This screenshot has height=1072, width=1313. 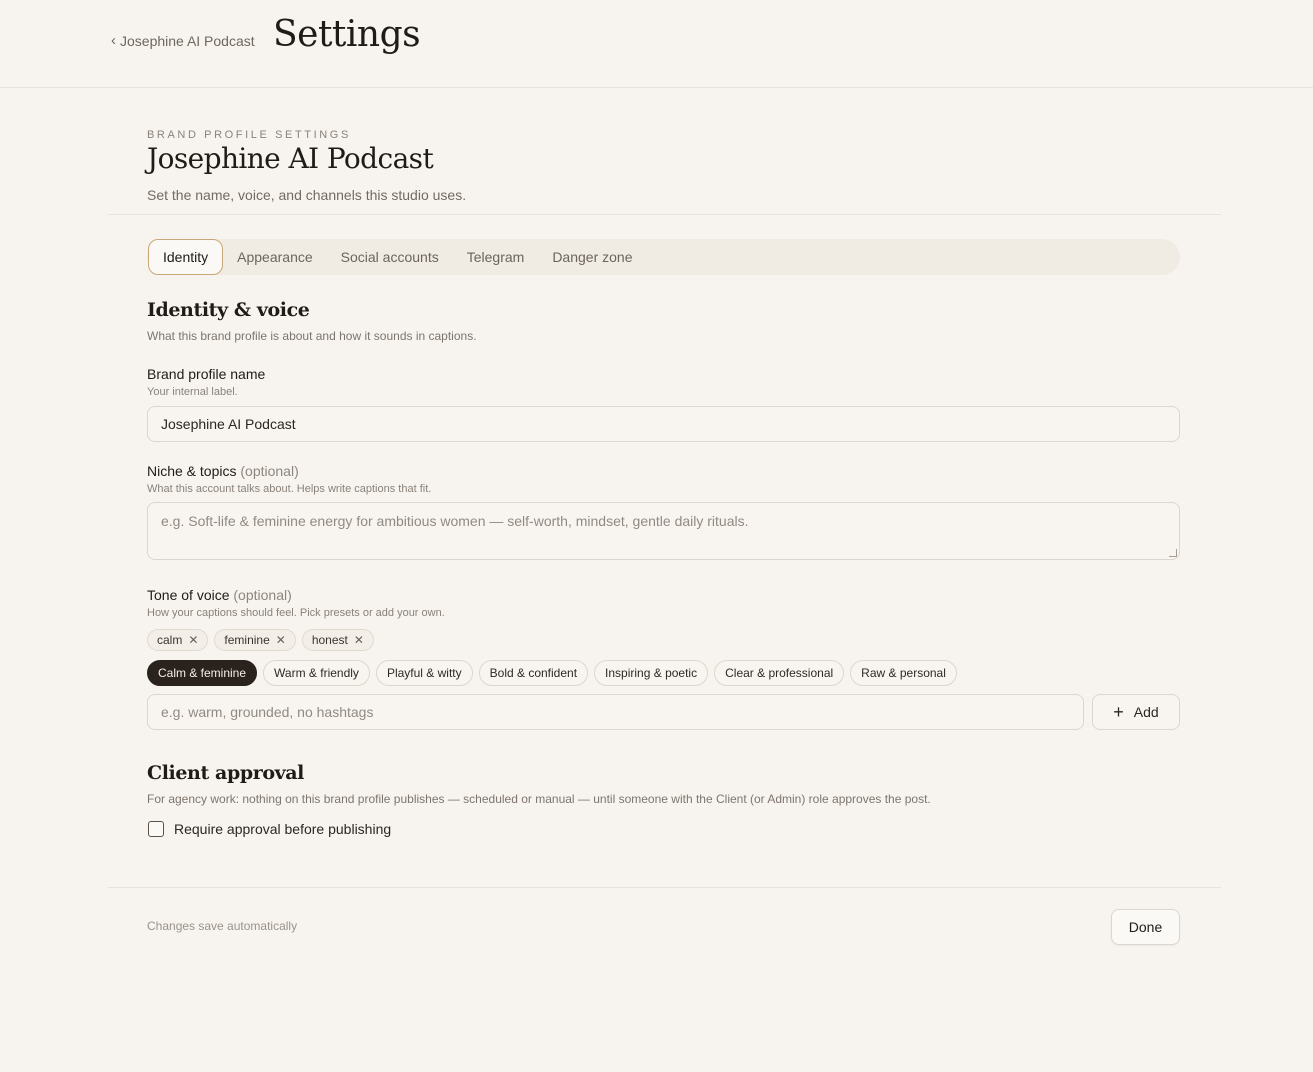 I want to click on require-approval-row: Require approval before publishing, so click(x=269, y=829).